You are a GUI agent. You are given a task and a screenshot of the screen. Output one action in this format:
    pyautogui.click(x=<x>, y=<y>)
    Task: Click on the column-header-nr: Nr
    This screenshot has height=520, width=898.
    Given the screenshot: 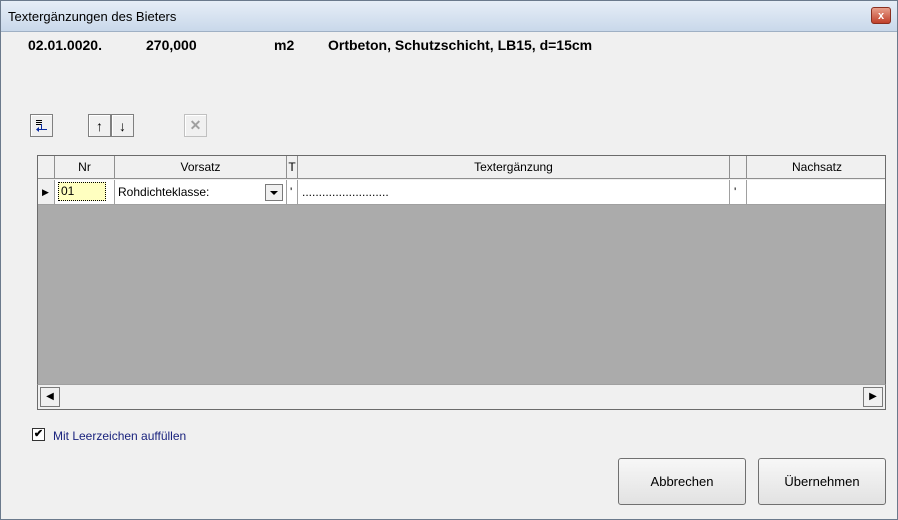 What is the action you would take?
    pyautogui.click(x=85, y=167)
    